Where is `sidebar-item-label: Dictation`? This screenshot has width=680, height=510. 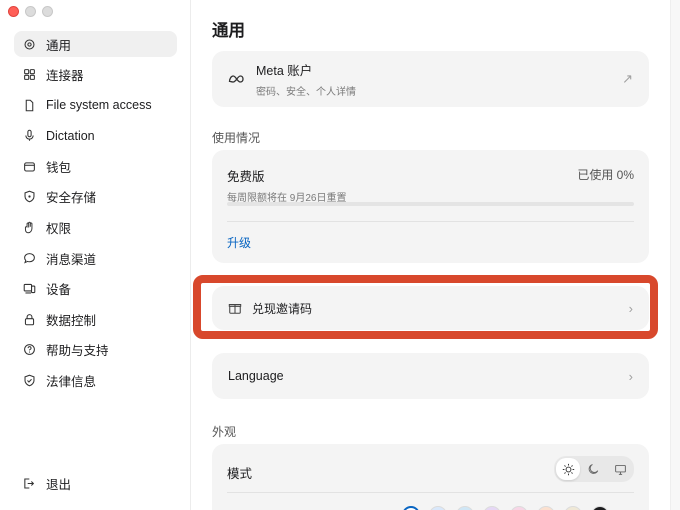
sidebar-item-label: Dictation is located at coordinates (70, 135).